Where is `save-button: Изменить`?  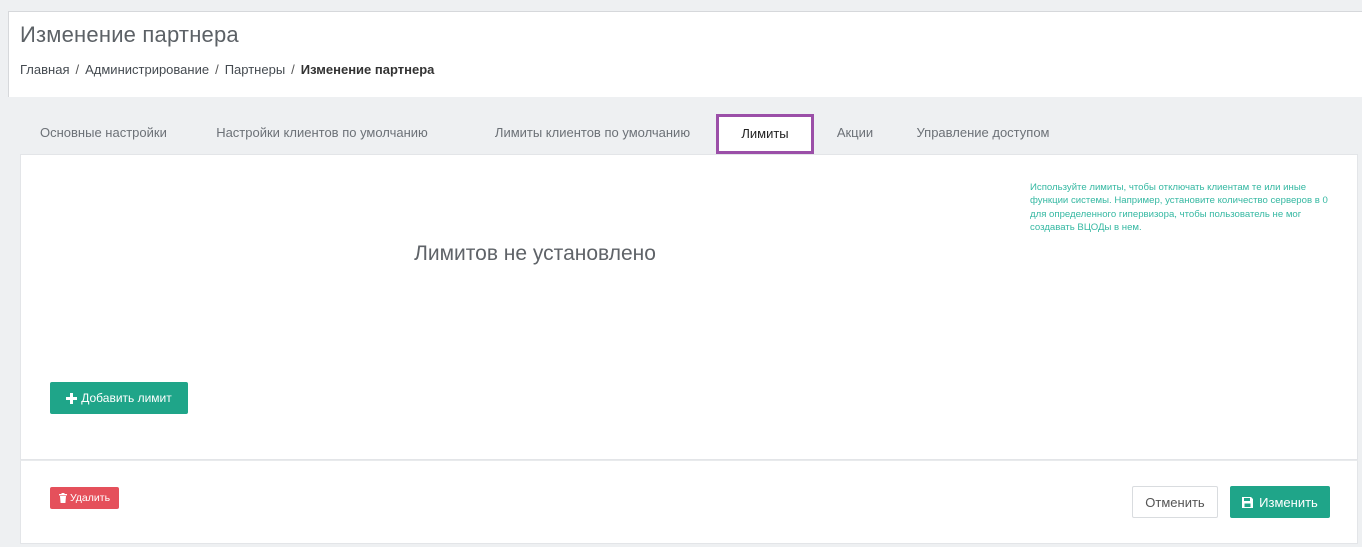
save-button: Изменить is located at coordinates (1280, 502).